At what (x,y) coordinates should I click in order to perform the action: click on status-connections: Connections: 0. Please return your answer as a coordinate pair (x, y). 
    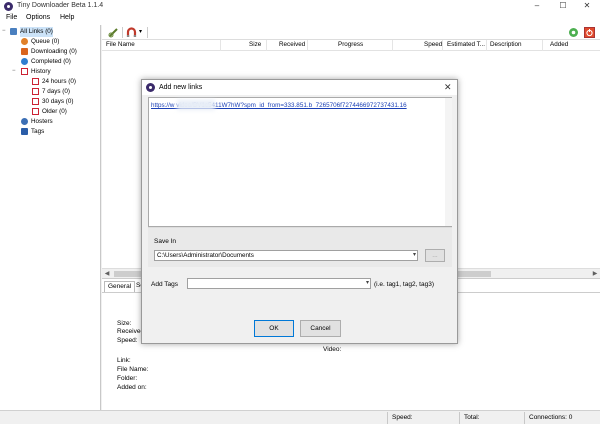
    Looking at the image, I should click on (551, 417).